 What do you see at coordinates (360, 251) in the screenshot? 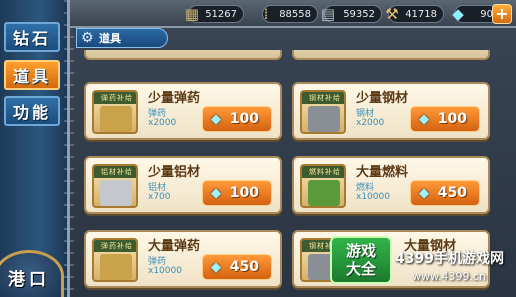
I see `watermark-logo-line1: 游戏` at bounding box center [360, 251].